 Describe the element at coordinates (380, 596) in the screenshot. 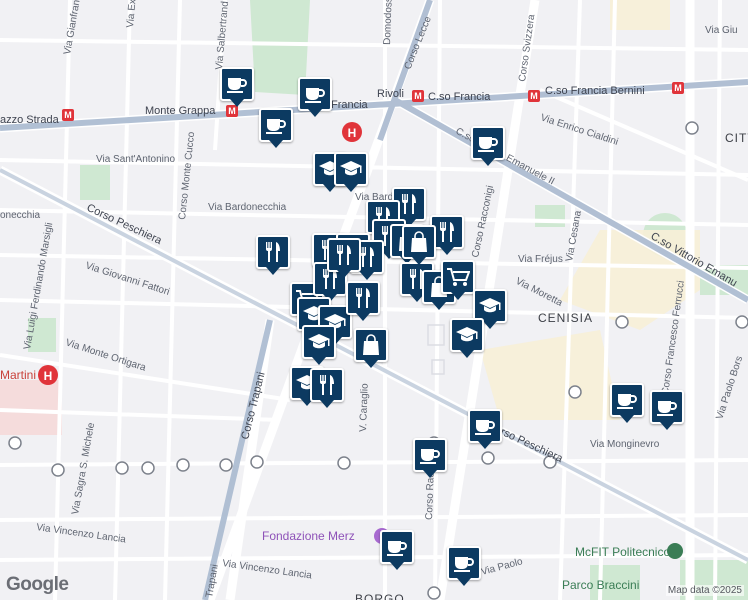

I see `label-borgo: BORGO` at that location.